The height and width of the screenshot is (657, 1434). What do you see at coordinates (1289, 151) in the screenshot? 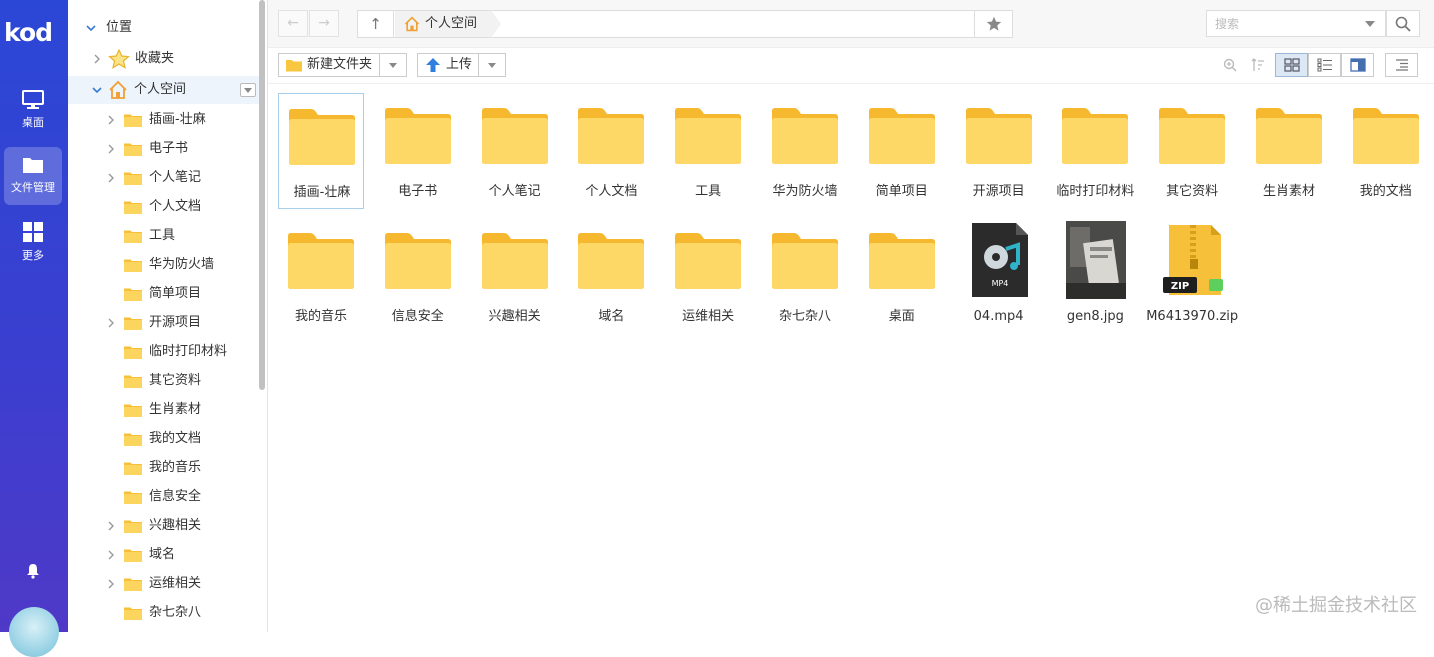
I see `folder-item: 生肖素材` at bounding box center [1289, 151].